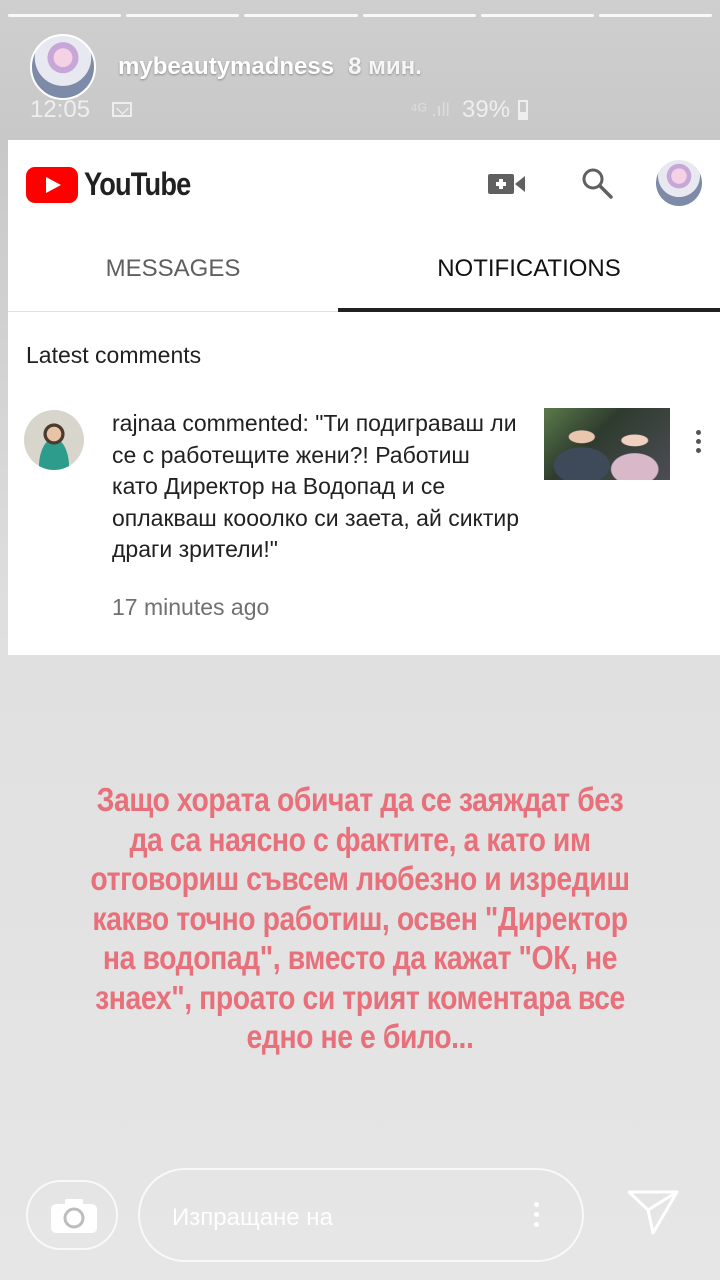 The image size is (720, 1280). What do you see at coordinates (430, 110) in the screenshot?
I see `signal-icon: ⁴ᴳ .ıll` at bounding box center [430, 110].